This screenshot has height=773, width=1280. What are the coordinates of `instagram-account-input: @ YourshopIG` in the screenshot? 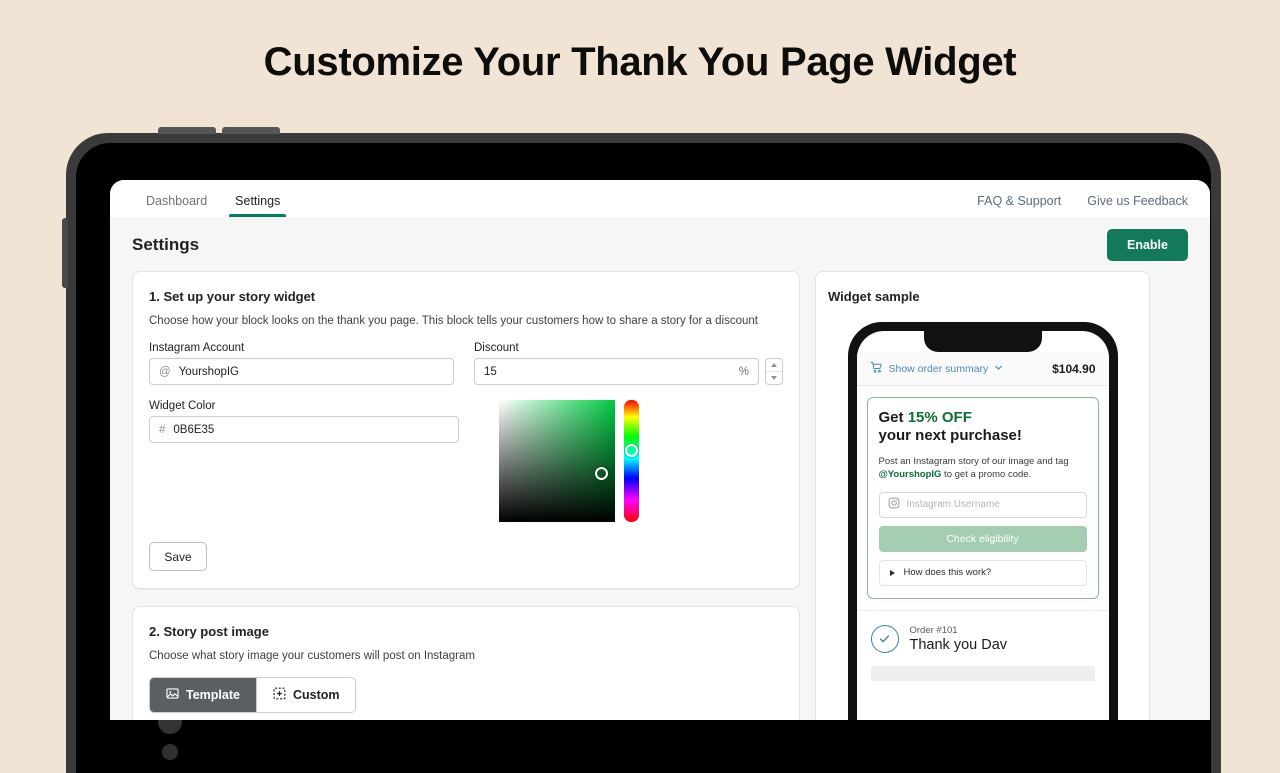 It's located at (301, 371).